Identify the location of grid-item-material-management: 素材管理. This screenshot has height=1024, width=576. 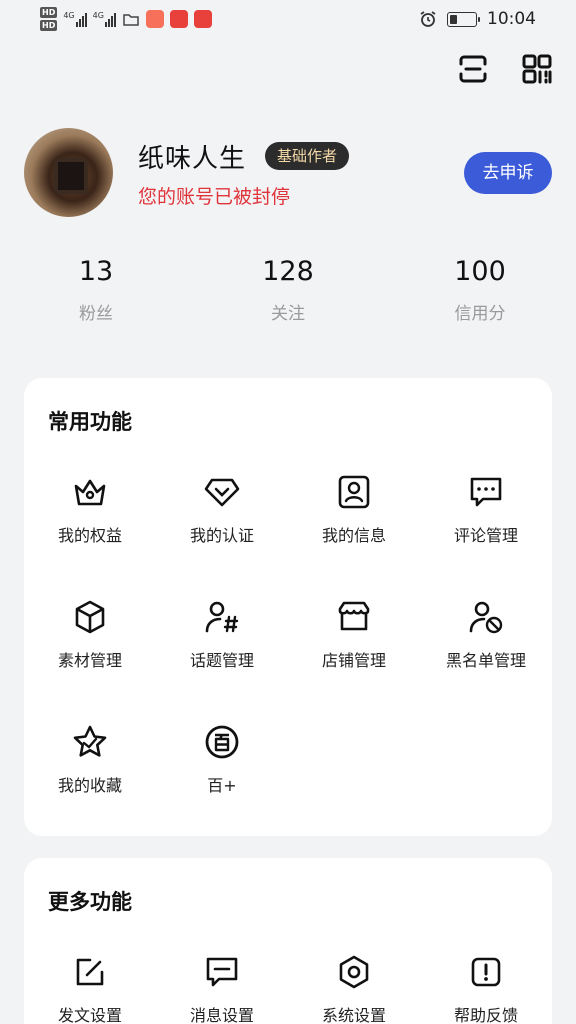
(90, 649).